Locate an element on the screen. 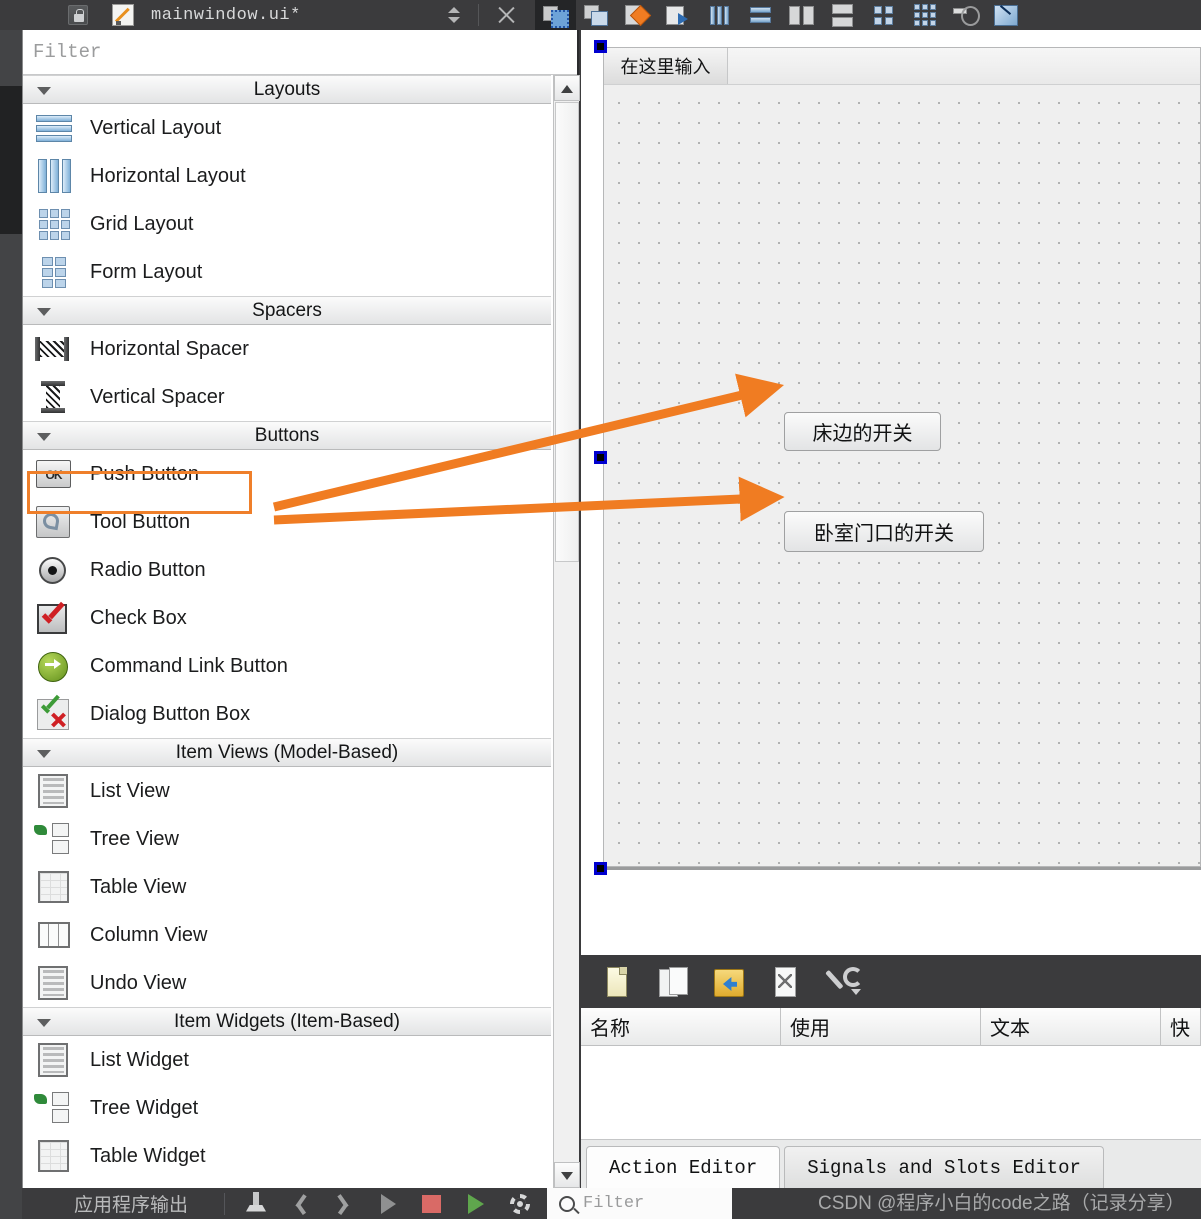  tab-signals-and-slots-editor: Signals and Slots Editor is located at coordinates (944, 1167).